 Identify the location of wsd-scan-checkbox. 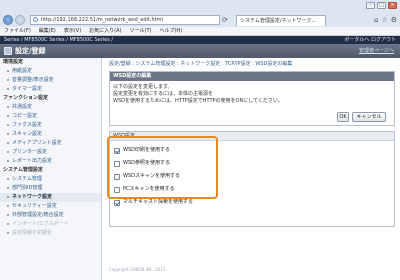
(117, 176).